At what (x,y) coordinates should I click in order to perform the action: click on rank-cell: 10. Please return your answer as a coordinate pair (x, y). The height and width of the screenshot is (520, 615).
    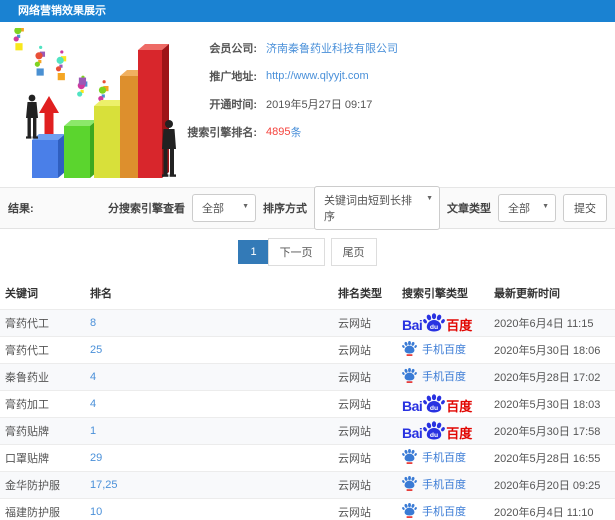
    Looking at the image, I should click on (209, 509).